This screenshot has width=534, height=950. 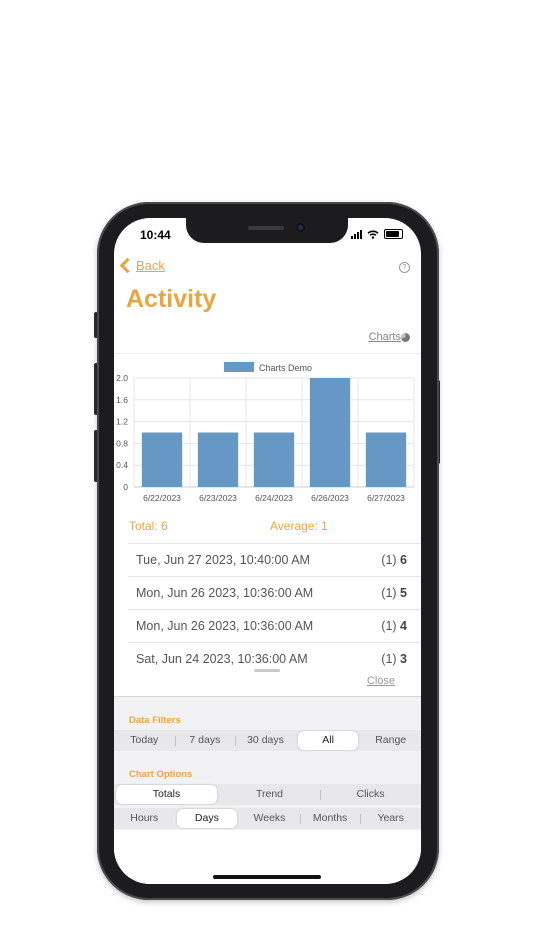 I want to click on y-tick-label: 0, so click(x=125, y=487).